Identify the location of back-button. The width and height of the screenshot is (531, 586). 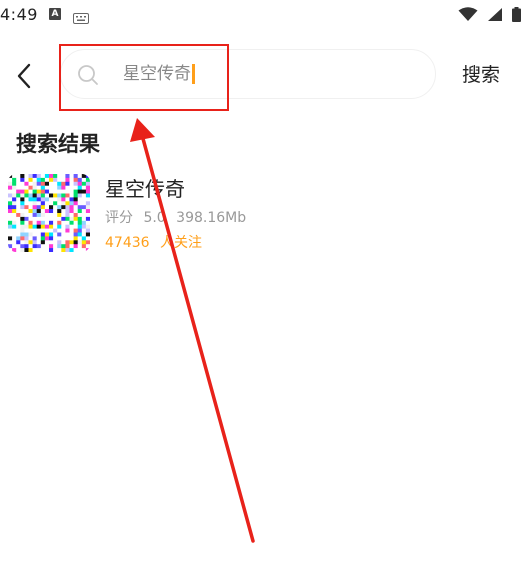
(24, 76).